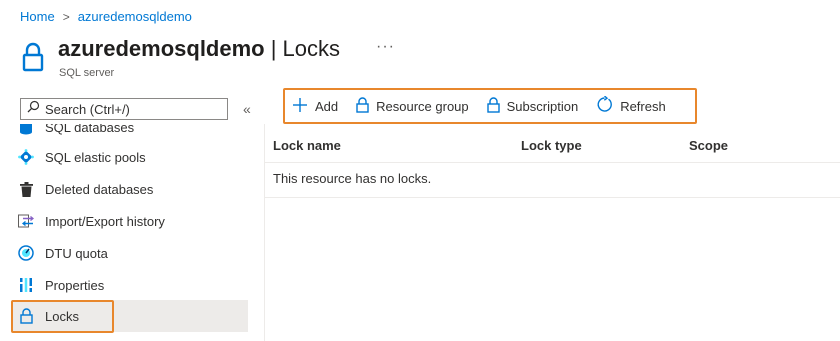  I want to click on trash-icon, so click(26, 189).